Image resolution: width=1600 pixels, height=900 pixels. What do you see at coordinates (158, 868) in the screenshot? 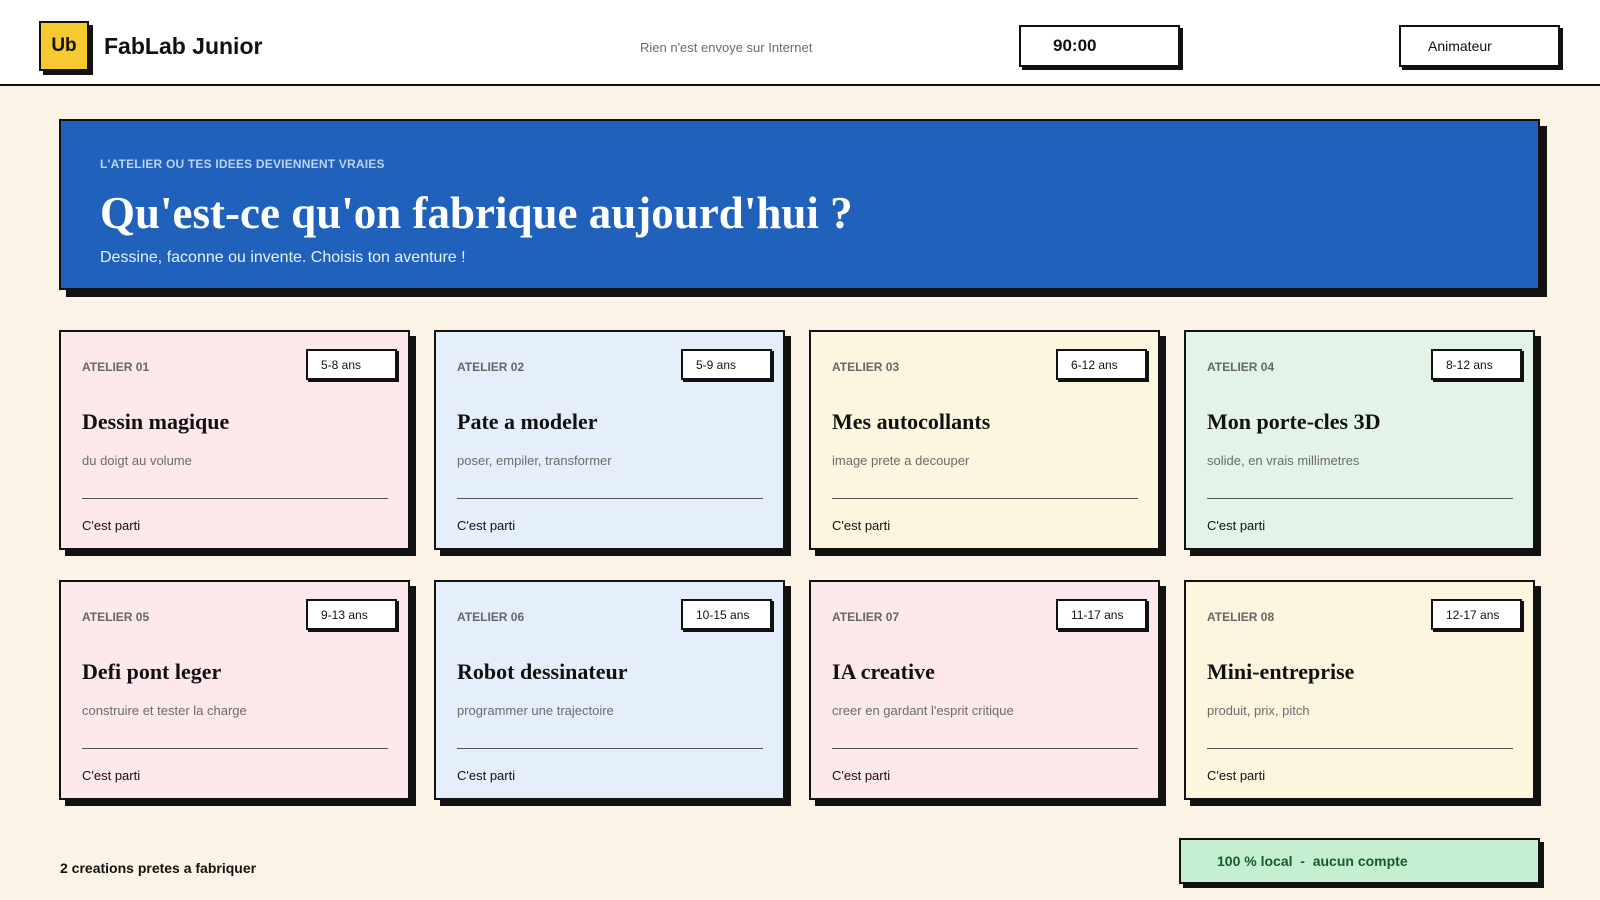
I see `ready-creations-count: 2 creations pretes a fabriquer` at bounding box center [158, 868].